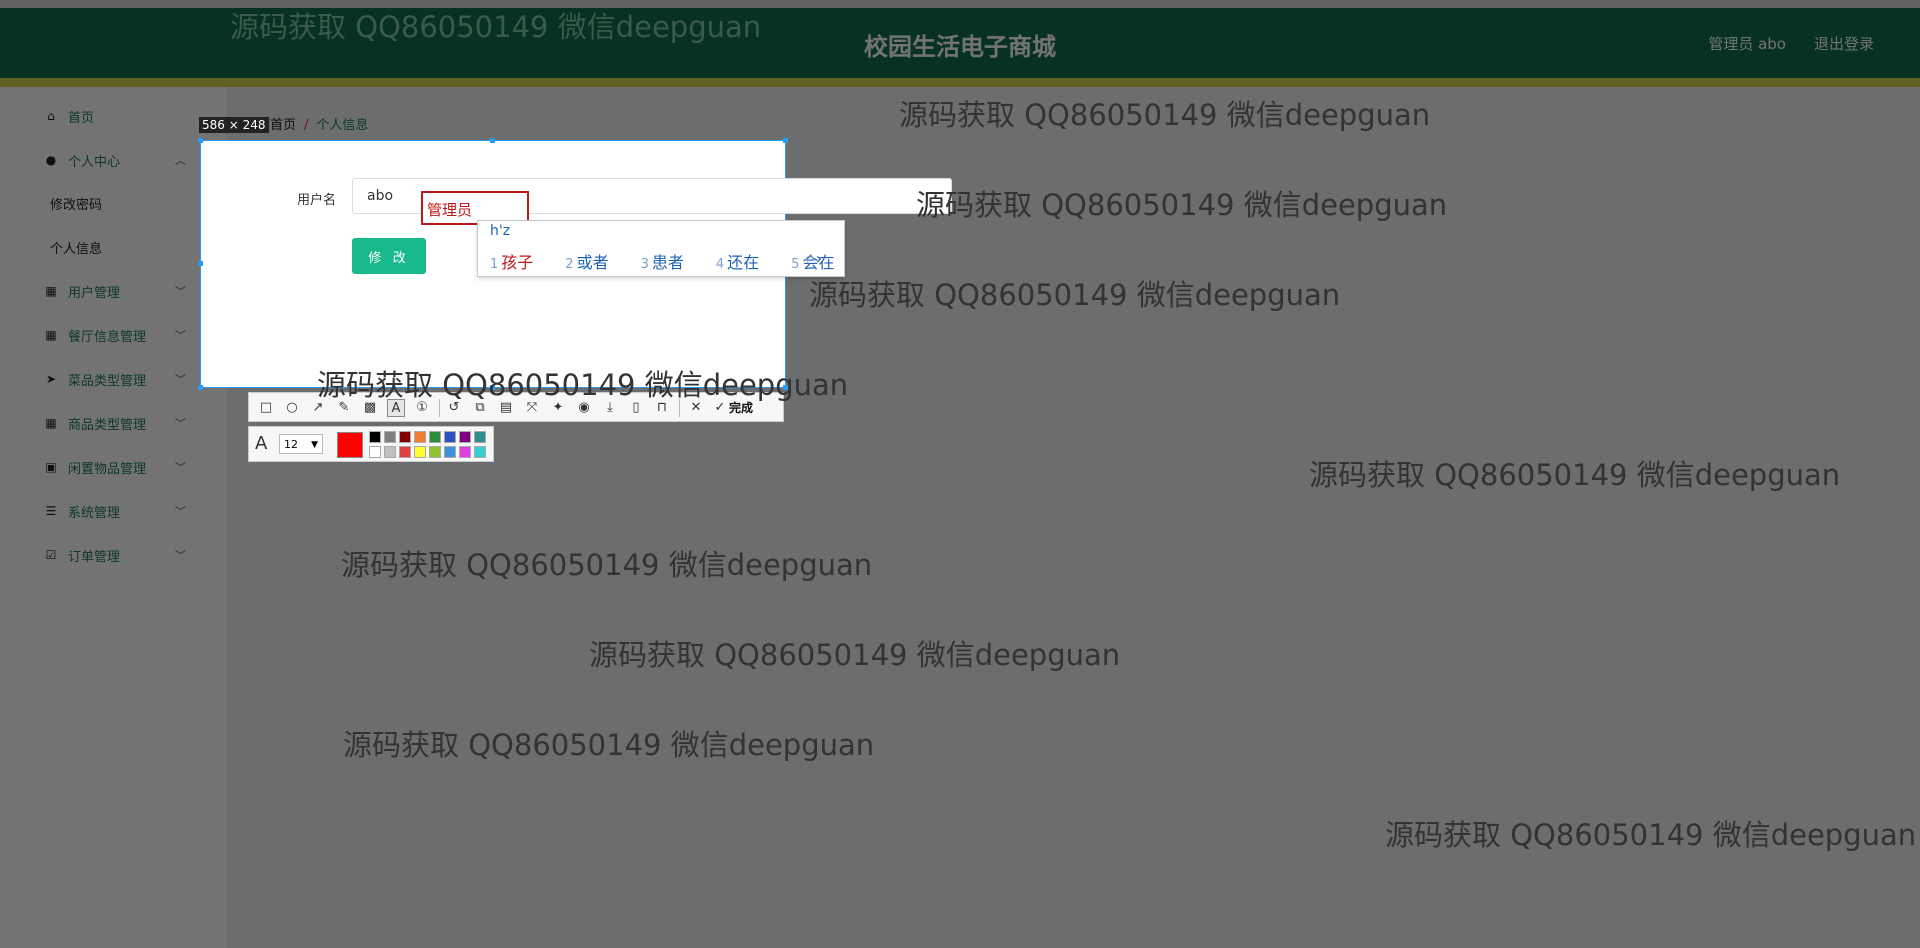  What do you see at coordinates (94, 557) in the screenshot?
I see `sidebar-item-label: 订单管理` at bounding box center [94, 557].